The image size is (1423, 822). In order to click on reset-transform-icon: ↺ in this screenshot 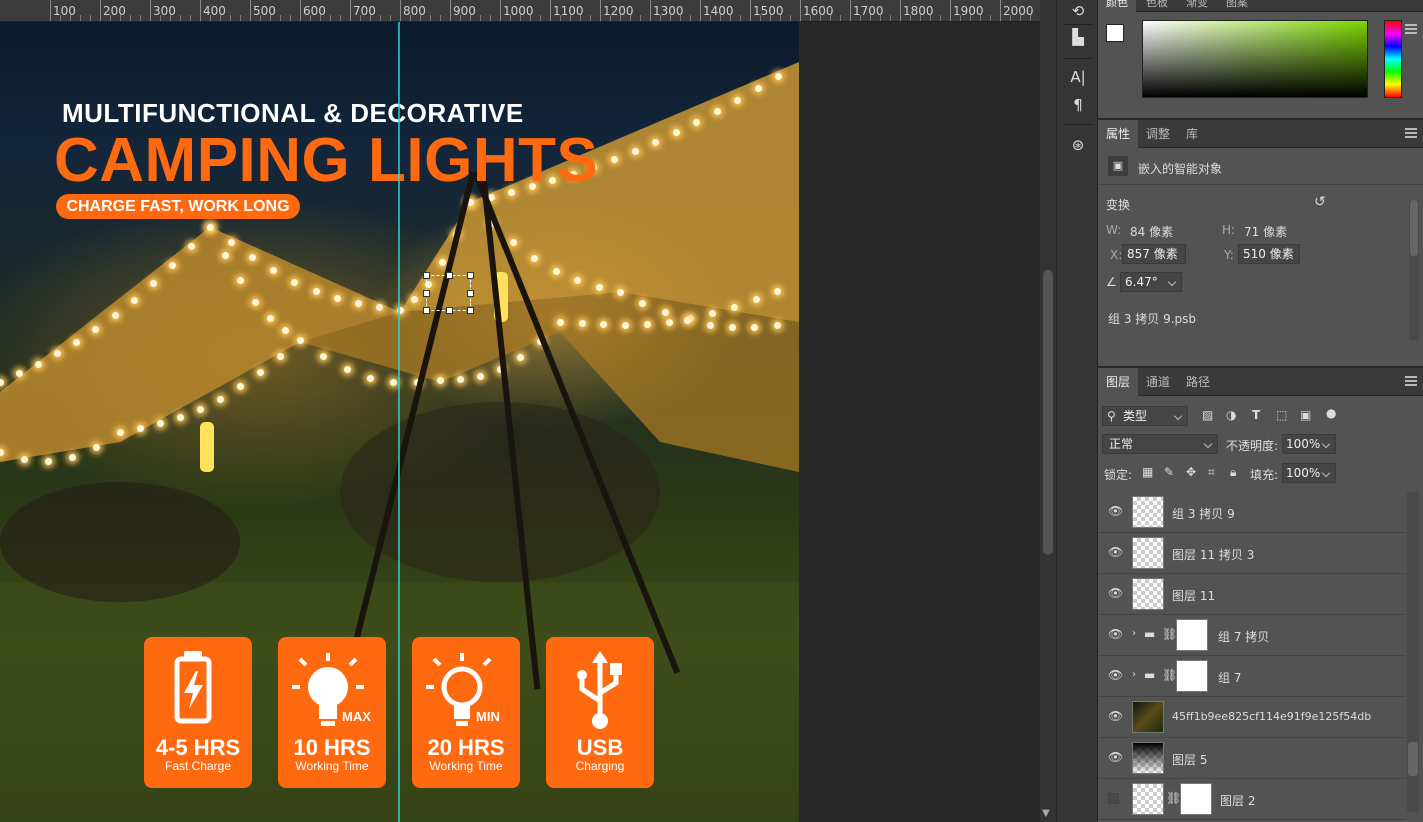, I will do `click(1320, 202)`.